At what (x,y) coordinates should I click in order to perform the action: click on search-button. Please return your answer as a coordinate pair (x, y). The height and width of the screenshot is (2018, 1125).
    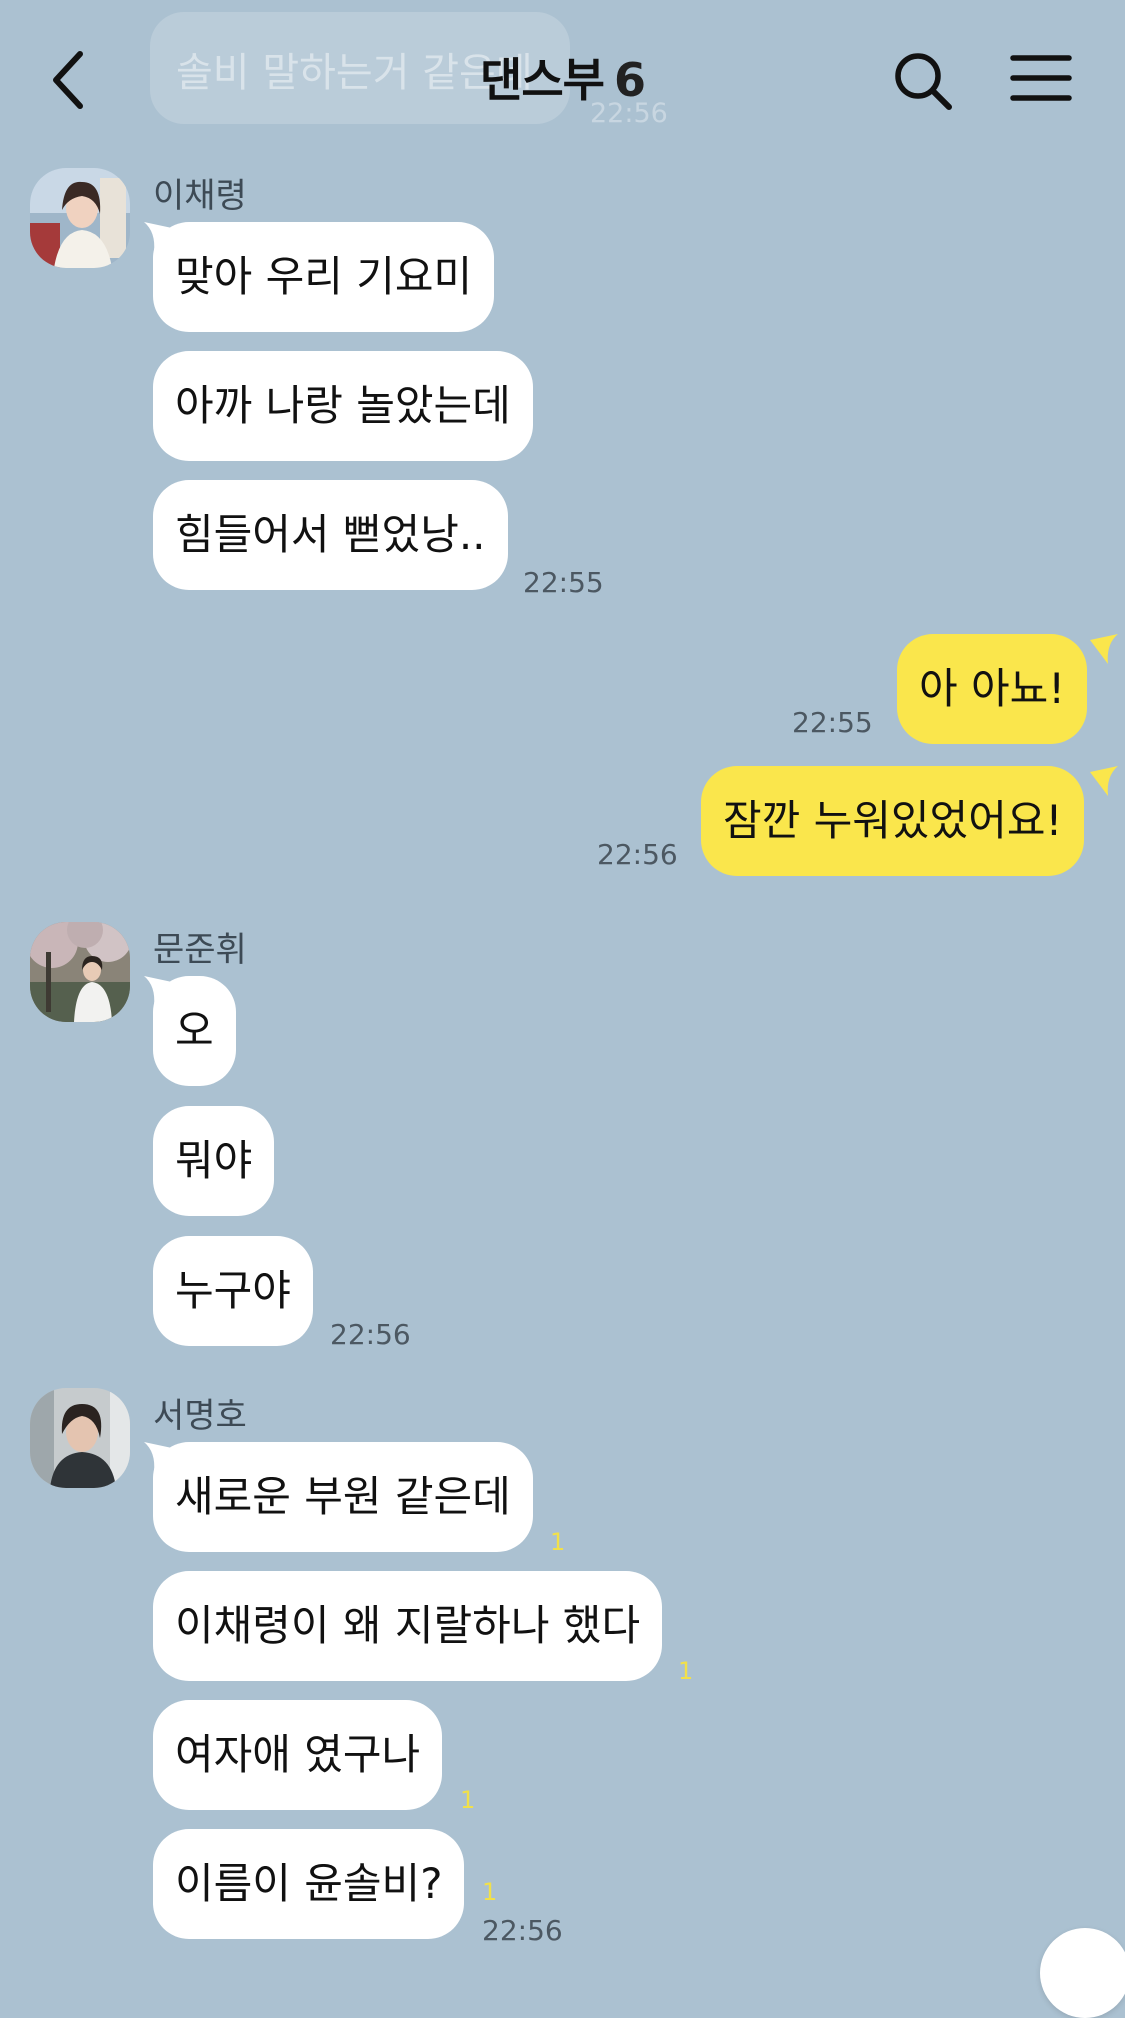
    Looking at the image, I should click on (925, 84).